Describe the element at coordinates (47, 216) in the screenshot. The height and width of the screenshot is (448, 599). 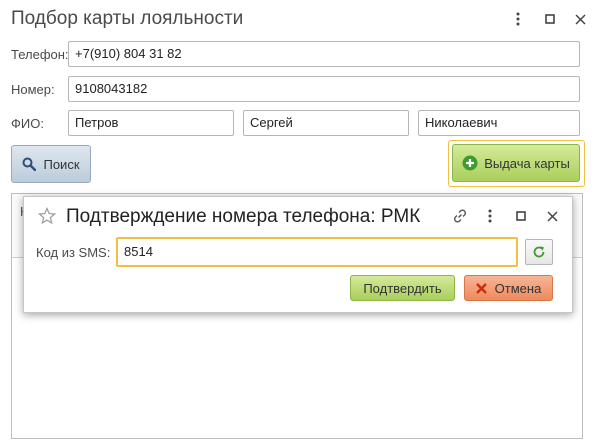
I see `star-icon` at that location.